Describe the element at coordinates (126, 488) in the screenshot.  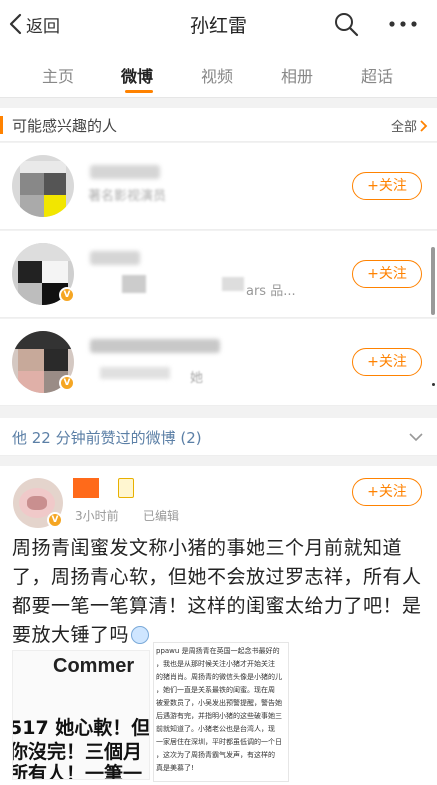
I see `member-badge-icon` at that location.